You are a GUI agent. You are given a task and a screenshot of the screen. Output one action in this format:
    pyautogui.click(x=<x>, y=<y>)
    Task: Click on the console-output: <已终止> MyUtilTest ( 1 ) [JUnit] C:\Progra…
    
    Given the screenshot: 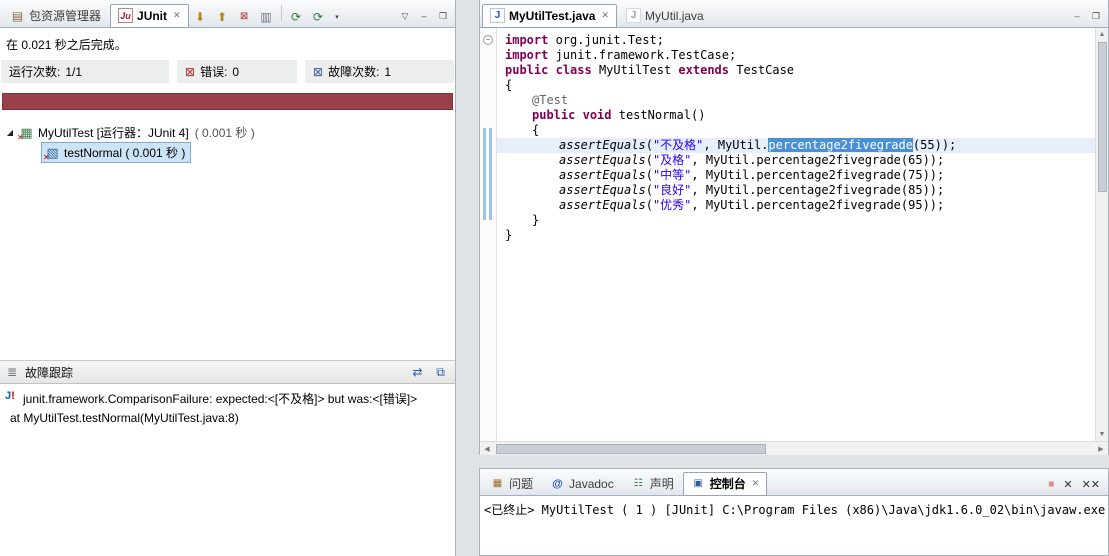 What is the action you would take?
    pyautogui.click(x=794, y=509)
    